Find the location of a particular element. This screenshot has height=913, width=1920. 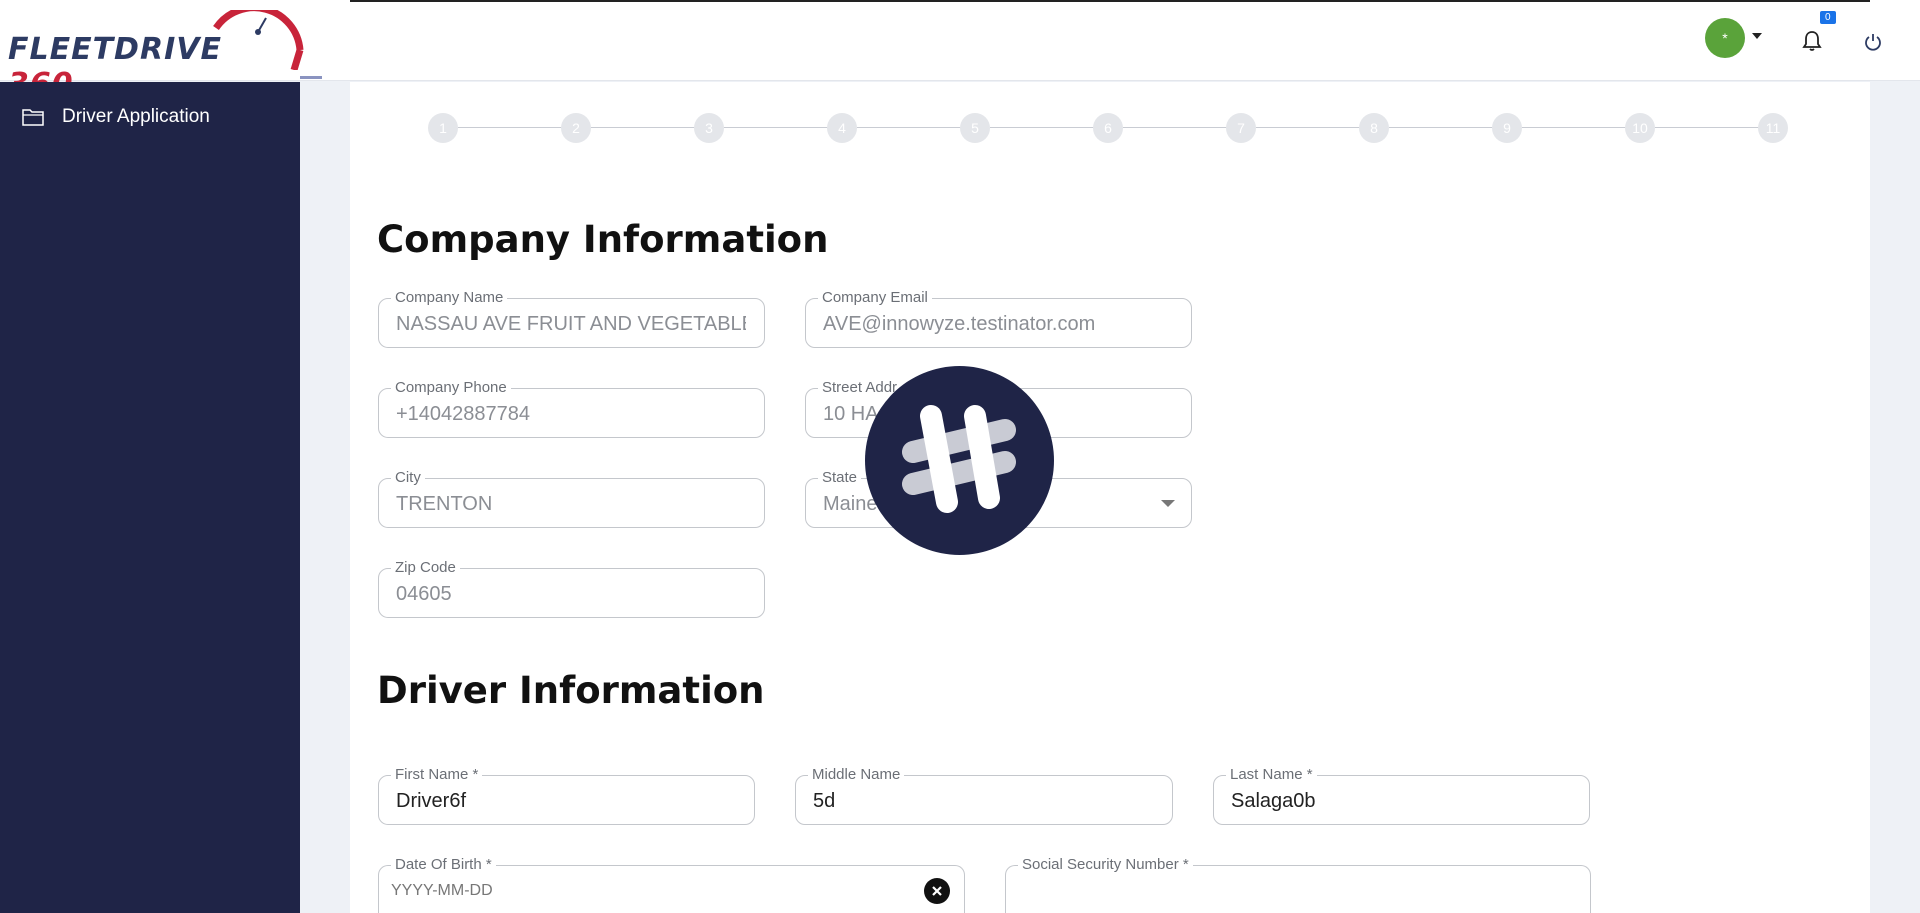

dropdown-arrow-icon is located at coordinates (1168, 503).